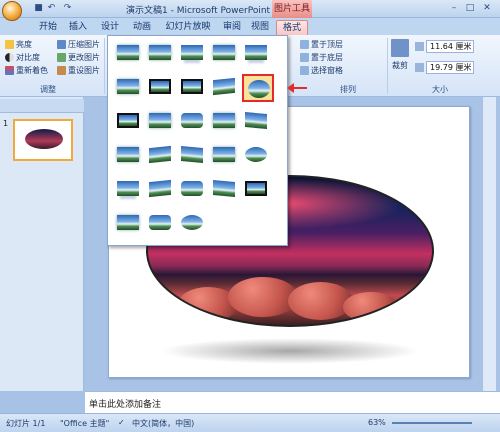 The width and height of the screenshot is (500, 432). What do you see at coordinates (38, 8) in the screenshot?
I see `save-icon: ■` at bounding box center [38, 8].